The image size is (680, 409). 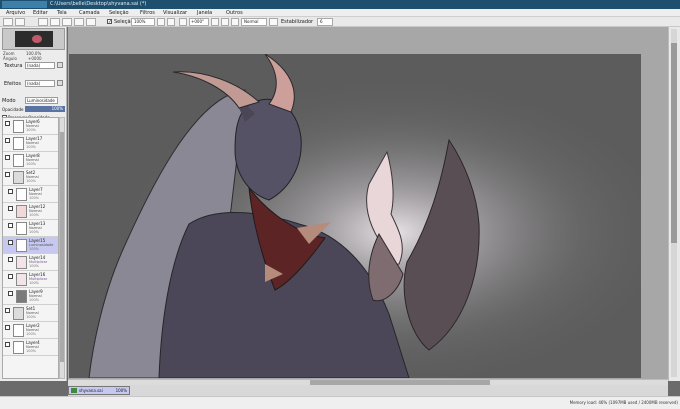 I want to click on undo-button, so click(x=8, y=22).